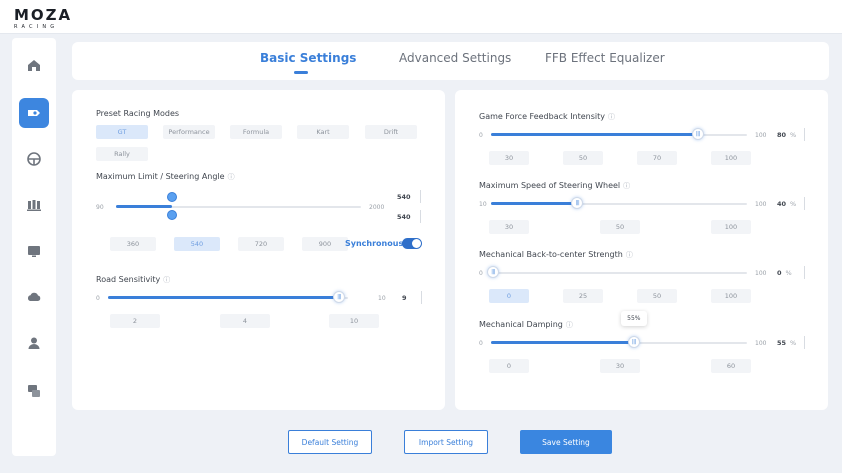 This screenshot has height=473, width=842. I want to click on tab-basic-settings: Basic Settings, so click(308, 58).